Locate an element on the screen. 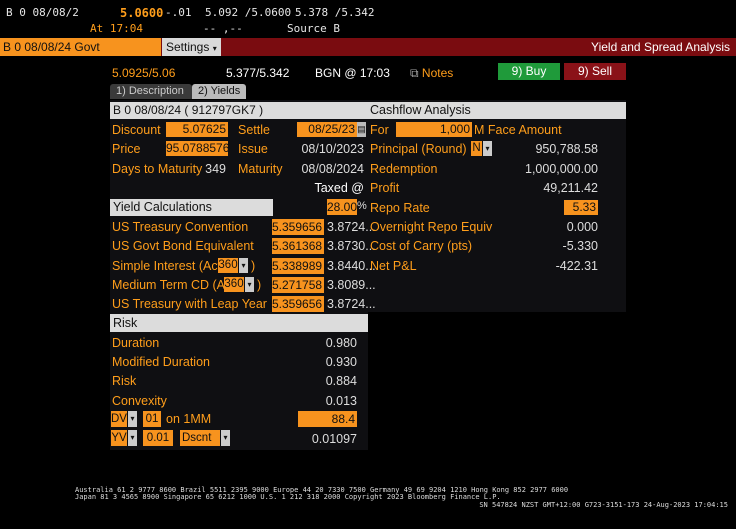 The image size is (736, 529). price-input: 95.0788576 is located at coordinates (197, 148).